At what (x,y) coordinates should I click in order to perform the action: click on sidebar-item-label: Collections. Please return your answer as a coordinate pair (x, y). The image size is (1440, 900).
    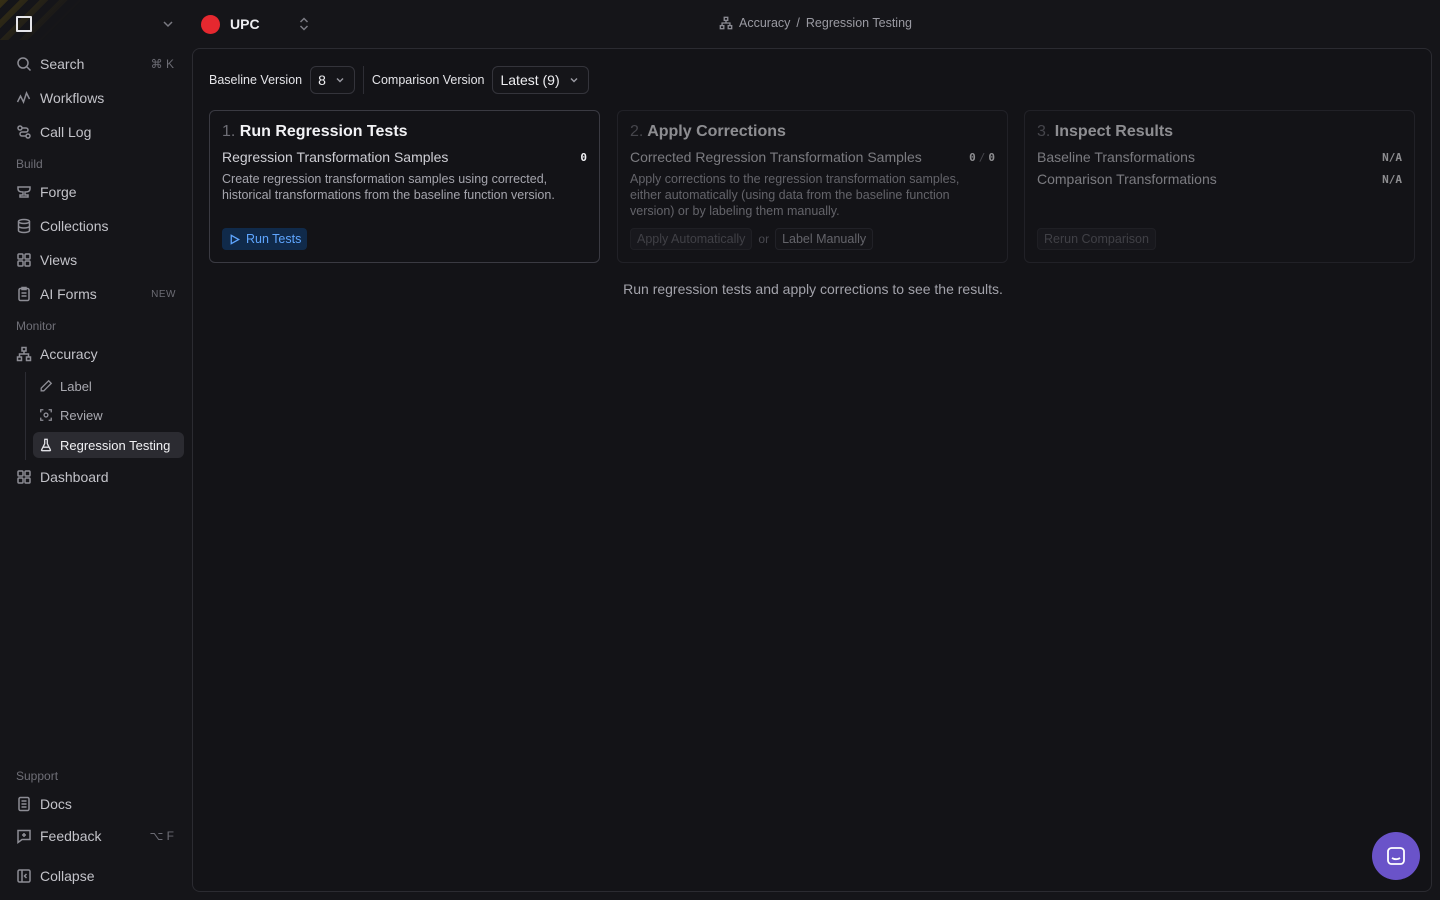
    Looking at the image, I should click on (74, 226).